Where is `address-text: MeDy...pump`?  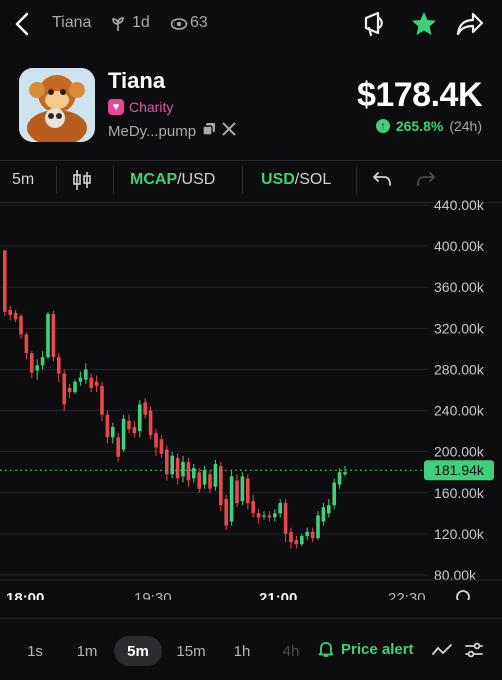 address-text: MeDy...pump is located at coordinates (152, 131).